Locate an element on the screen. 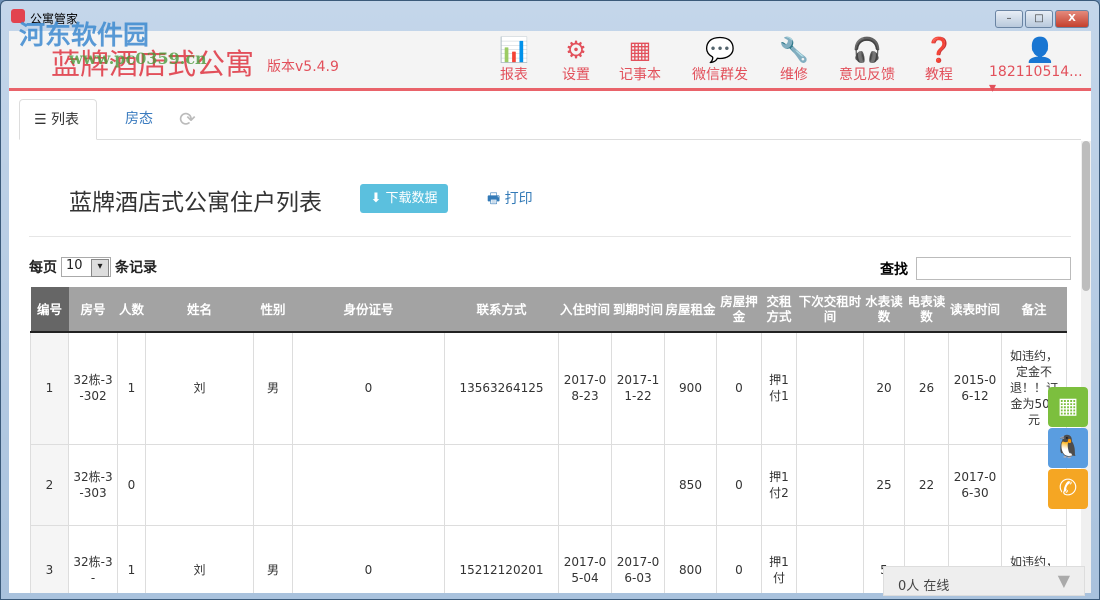  online-status-bar: 0人 在线 ▼ is located at coordinates (984, 581).